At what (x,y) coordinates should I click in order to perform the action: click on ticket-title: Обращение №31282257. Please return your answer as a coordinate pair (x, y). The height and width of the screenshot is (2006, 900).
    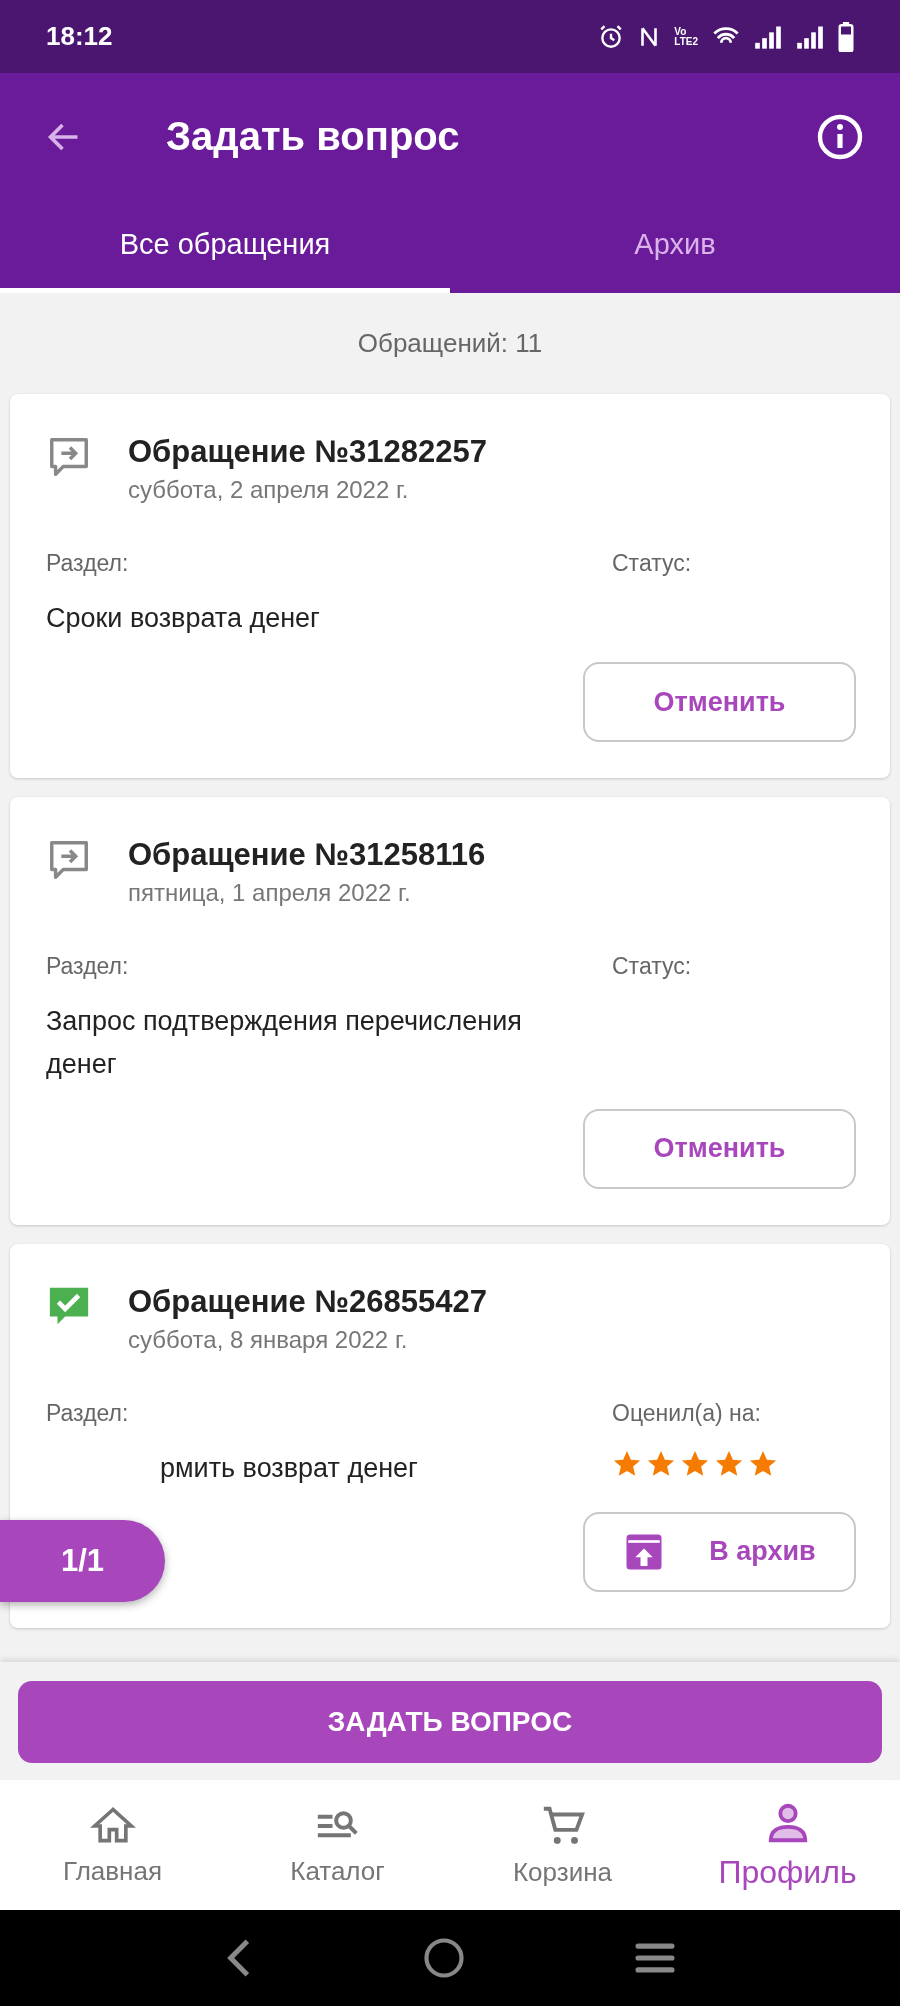
    Looking at the image, I should click on (307, 452).